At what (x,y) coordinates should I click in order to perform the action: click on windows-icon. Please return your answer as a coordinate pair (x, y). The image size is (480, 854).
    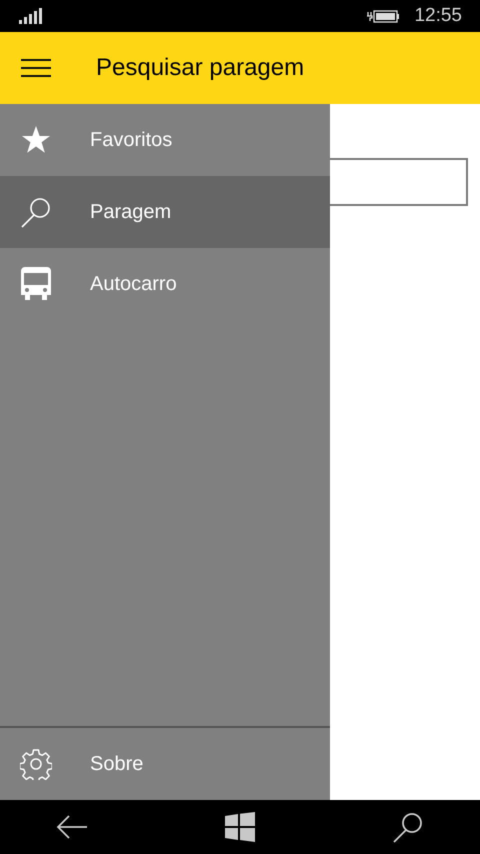
    Looking at the image, I should click on (240, 827).